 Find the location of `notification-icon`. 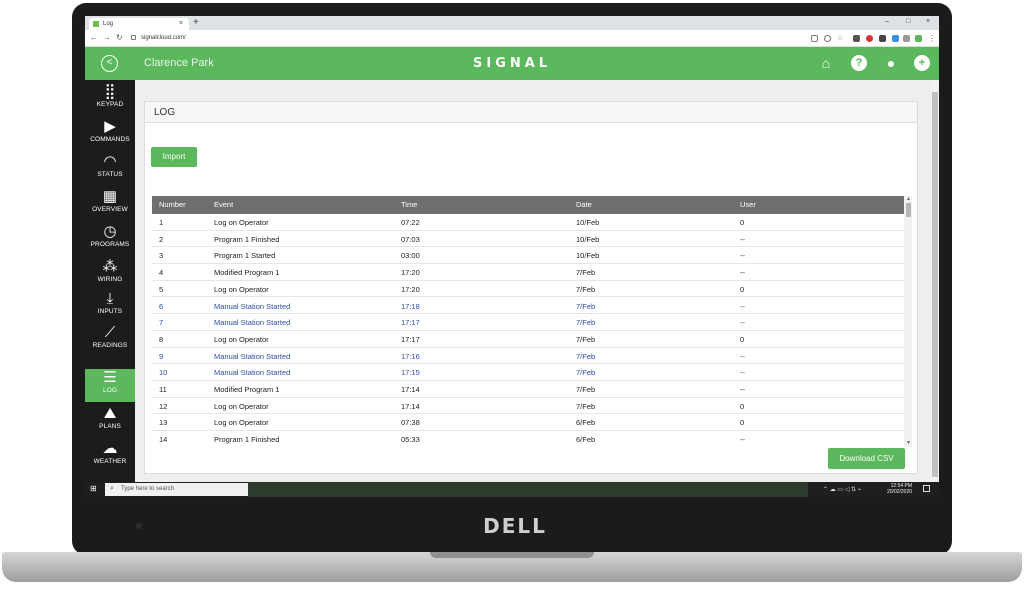

notification-icon is located at coordinates (926, 488).